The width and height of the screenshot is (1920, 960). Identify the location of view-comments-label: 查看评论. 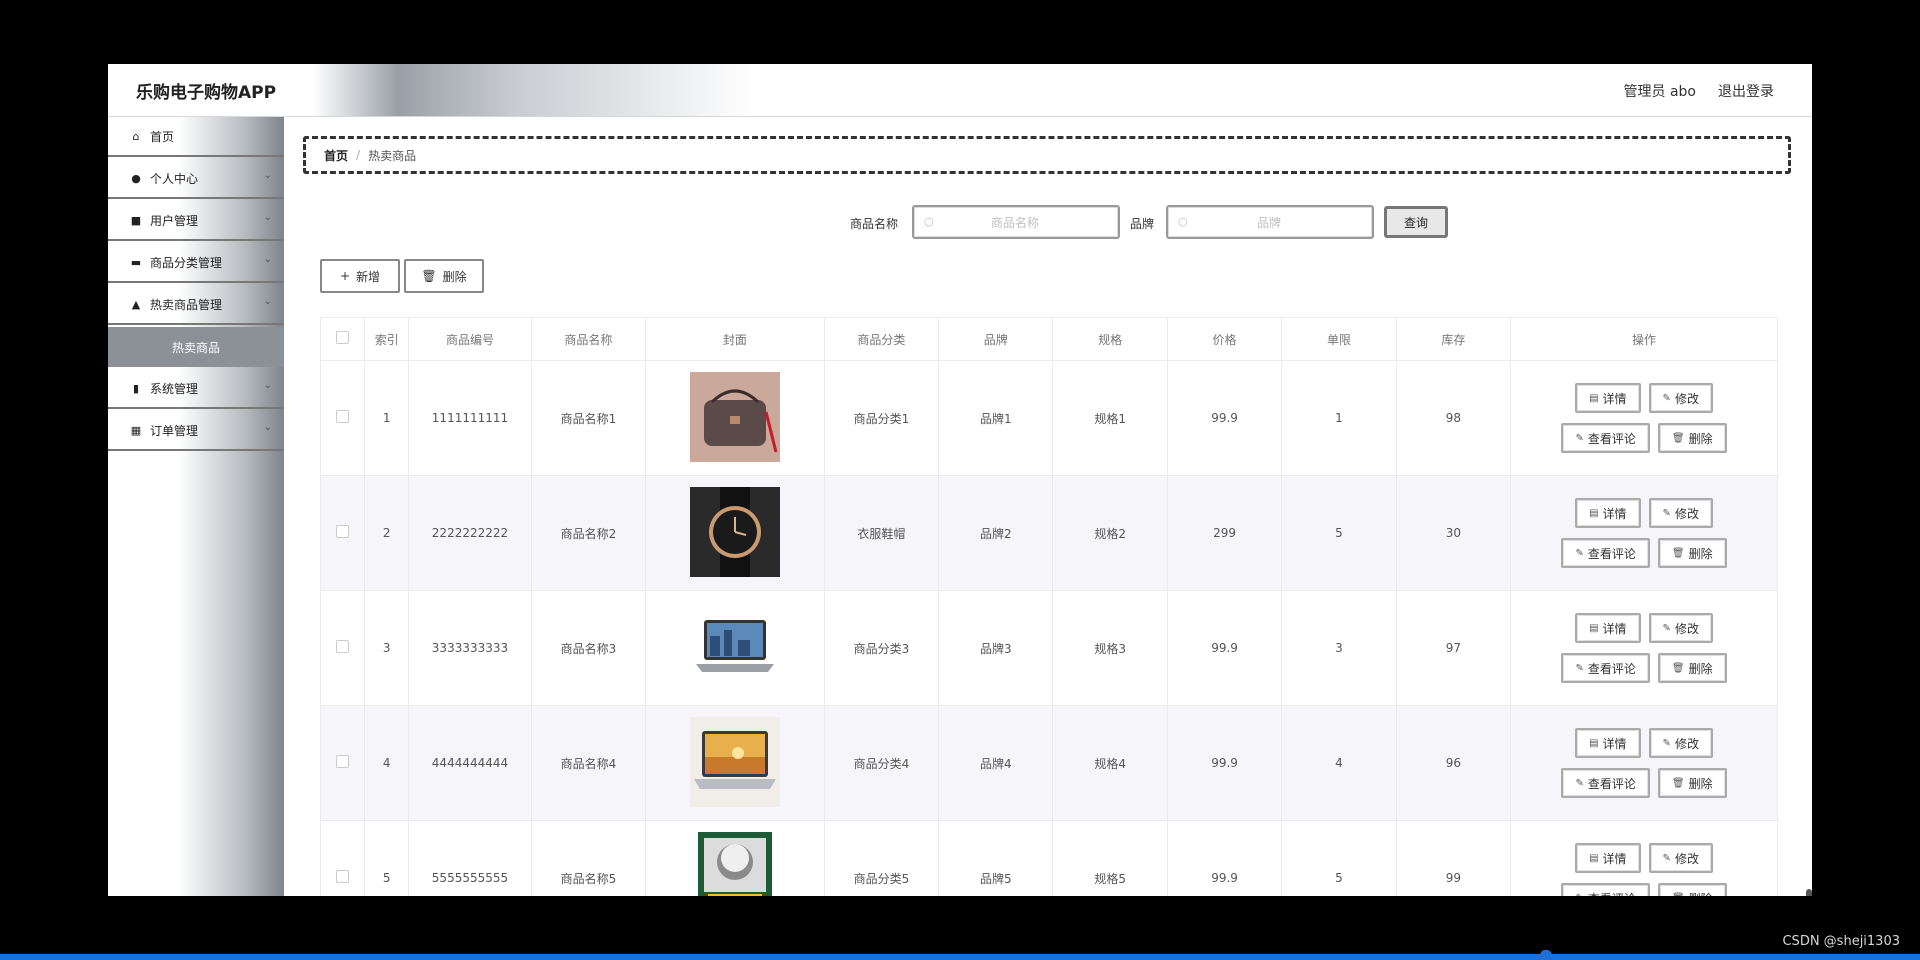
(1611, 553).